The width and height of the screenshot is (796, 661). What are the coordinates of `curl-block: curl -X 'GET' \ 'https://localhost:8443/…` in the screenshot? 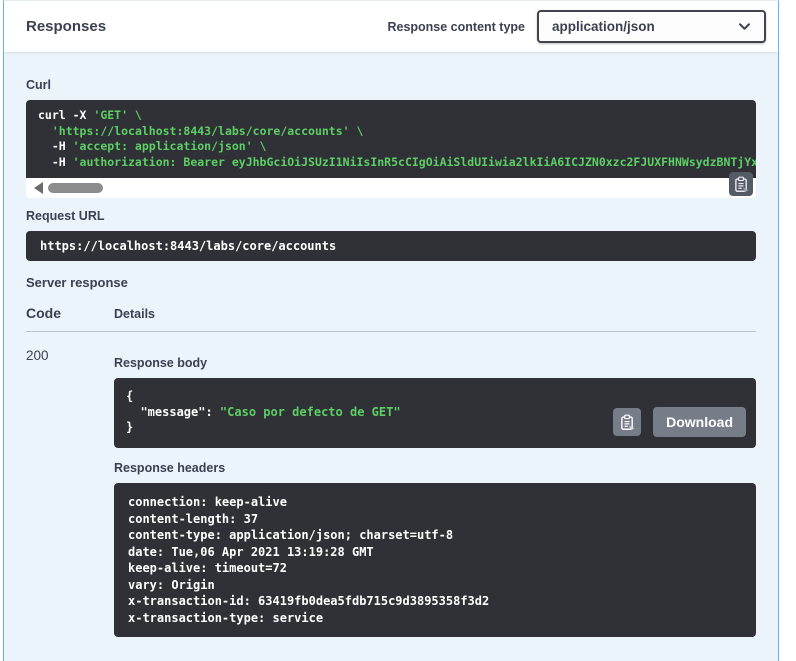 It's located at (391, 149).